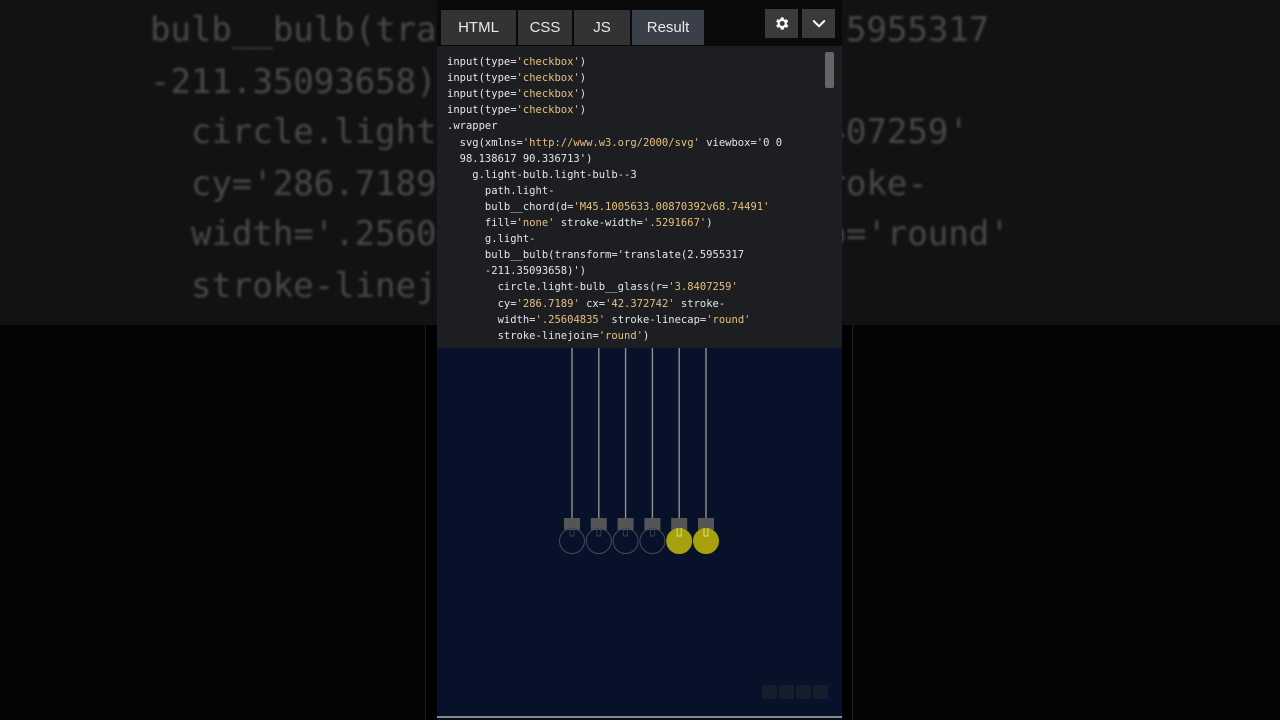 The height and width of the screenshot is (720, 1280). Describe the element at coordinates (602, 27) in the screenshot. I see `tab-js: JS` at that location.